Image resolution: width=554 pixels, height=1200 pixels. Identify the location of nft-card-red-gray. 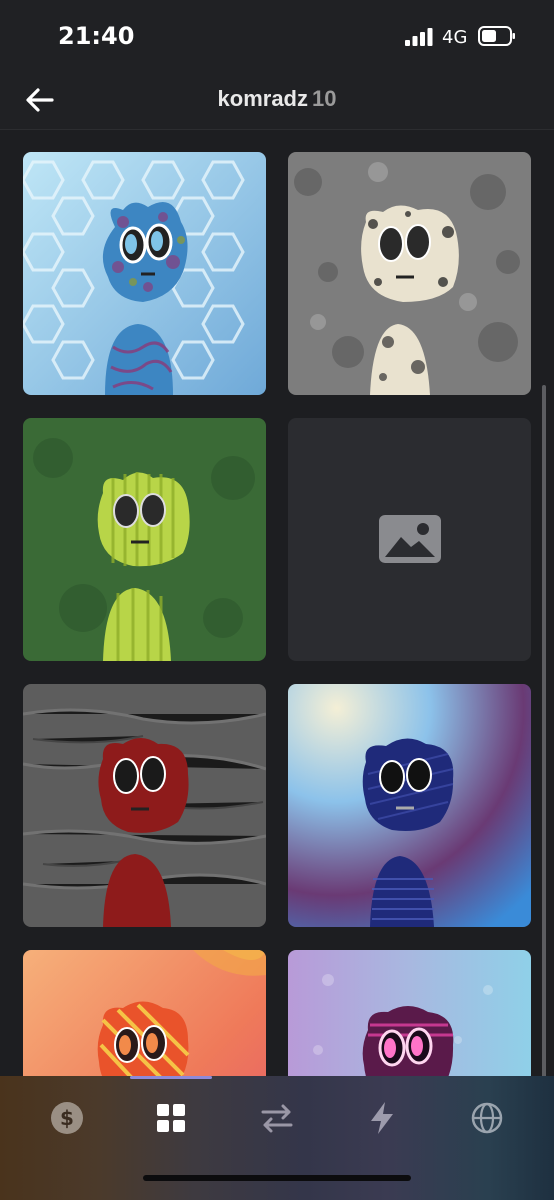
(144, 805).